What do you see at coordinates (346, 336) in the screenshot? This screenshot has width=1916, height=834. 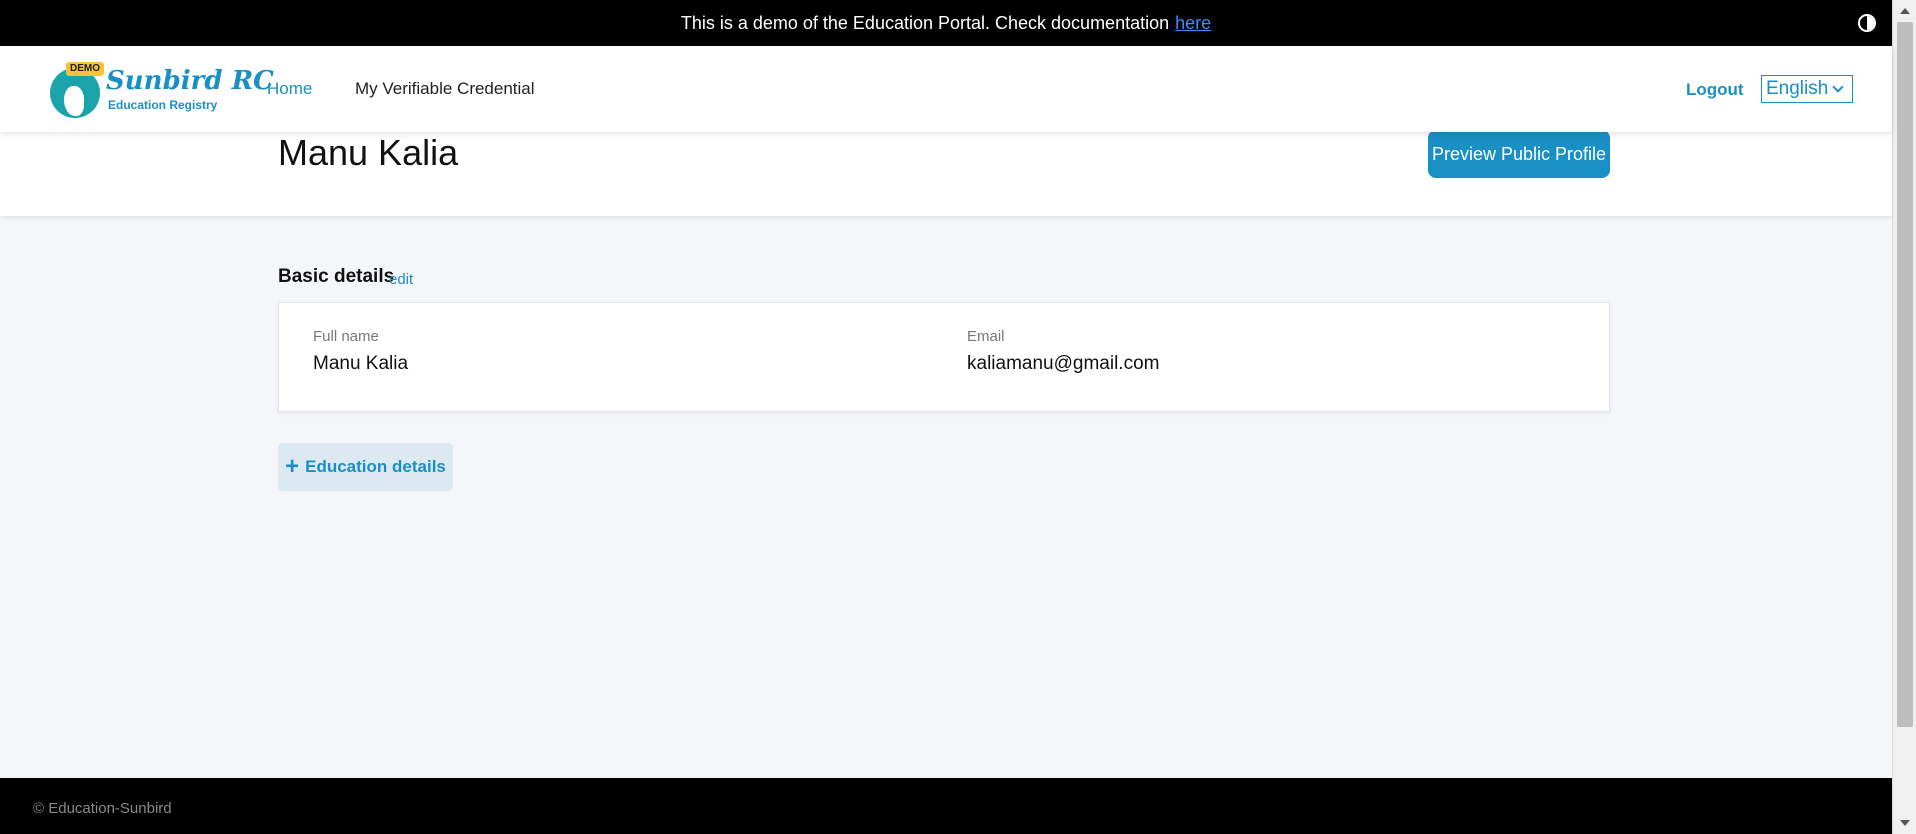 I see `full-name-label: Full name` at bounding box center [346, 336].